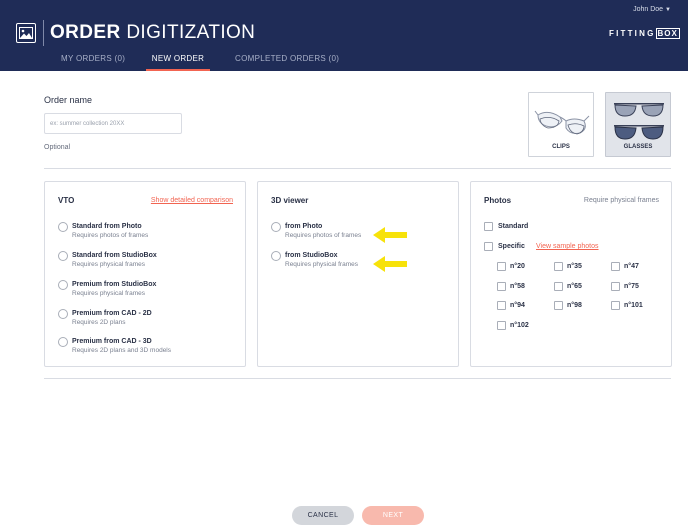 The width and height of the screenshot is (688, 528). Describe the element at coordinates (667, 33) in the screenshot. I see `brand-logo-right: BOX` at that location.